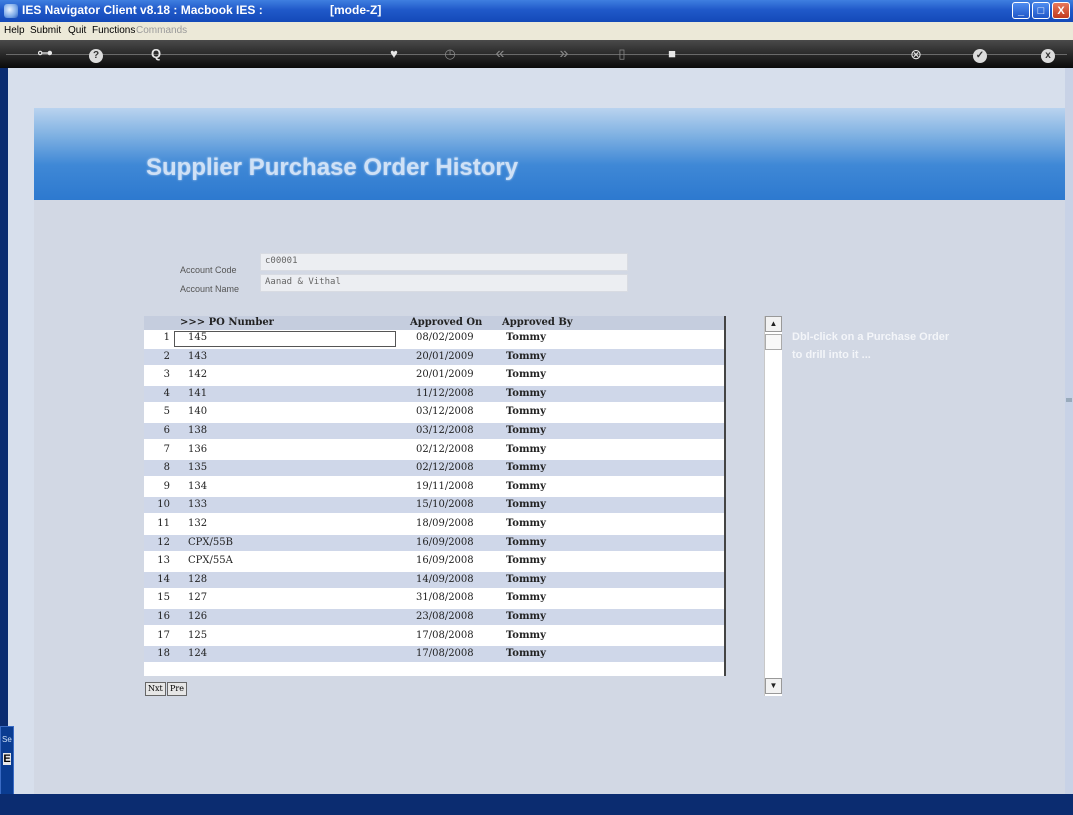  What do you see at coordinates (564, 54) in the screenshot?
I see `forward-icon: »` at bounding box center [564, 54].